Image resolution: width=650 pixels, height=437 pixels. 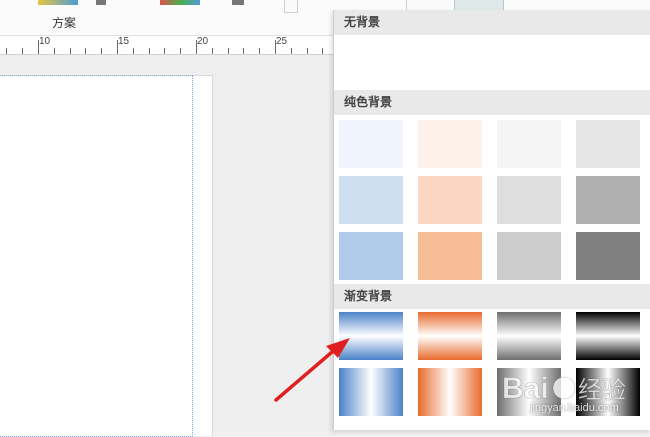 What do you see at coordinates (492, 22) in the screenshot?
I see `no-background-header: 无背景` at bounding box center [492, 22].